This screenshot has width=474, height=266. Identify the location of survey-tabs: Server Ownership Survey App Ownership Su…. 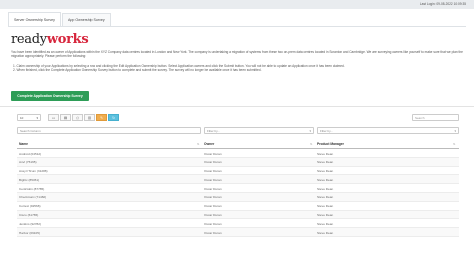
(60, 19).